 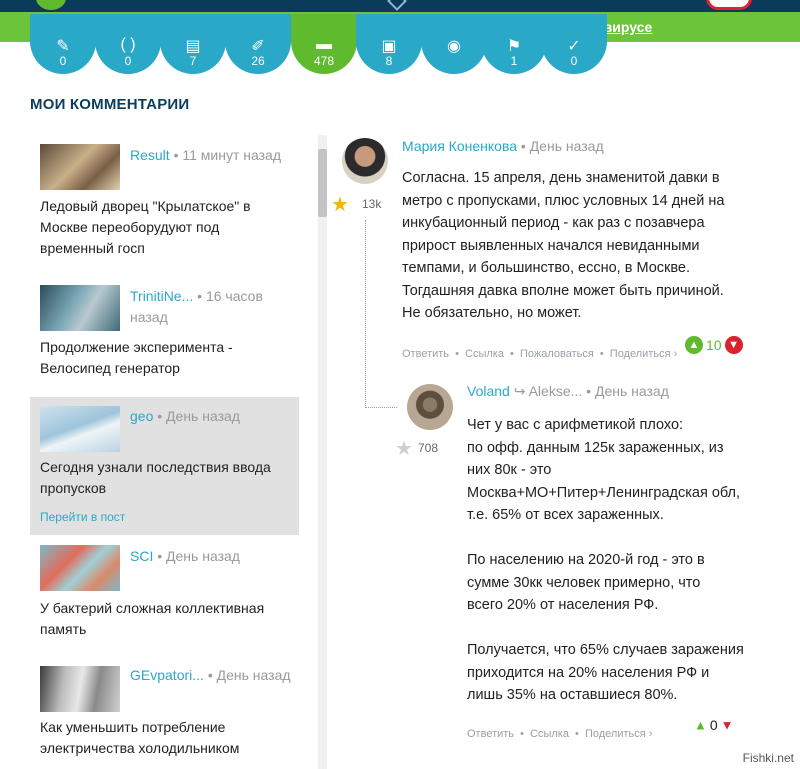 What do you see at coordinates (214, 155) in the screenshot?
I see `comment-author-line: Result • 11 минут назад` at bounding box center [214, 155].